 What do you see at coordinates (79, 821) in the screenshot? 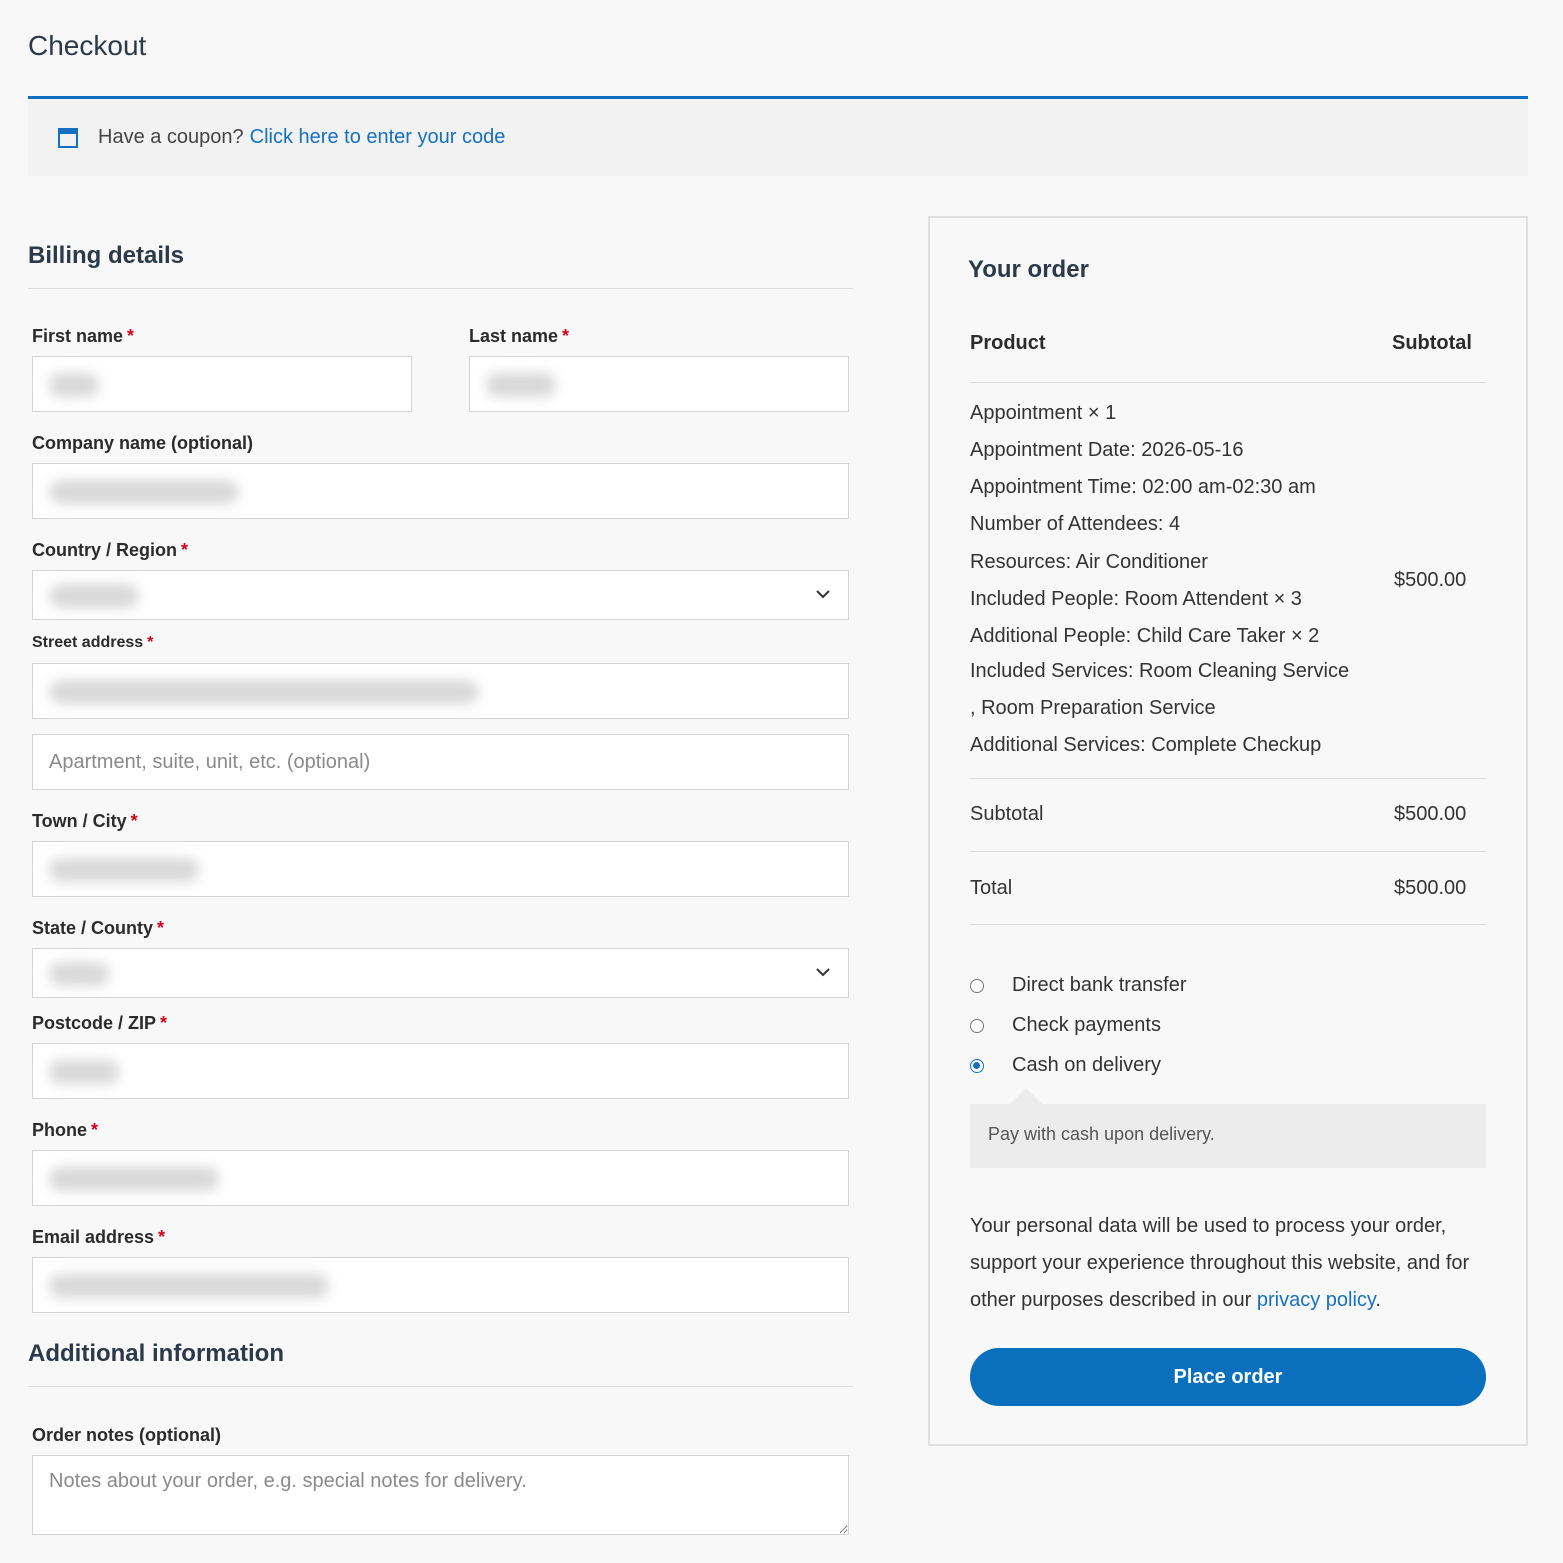
I see `city-label: Town / City` at bounding box center [79, 821].